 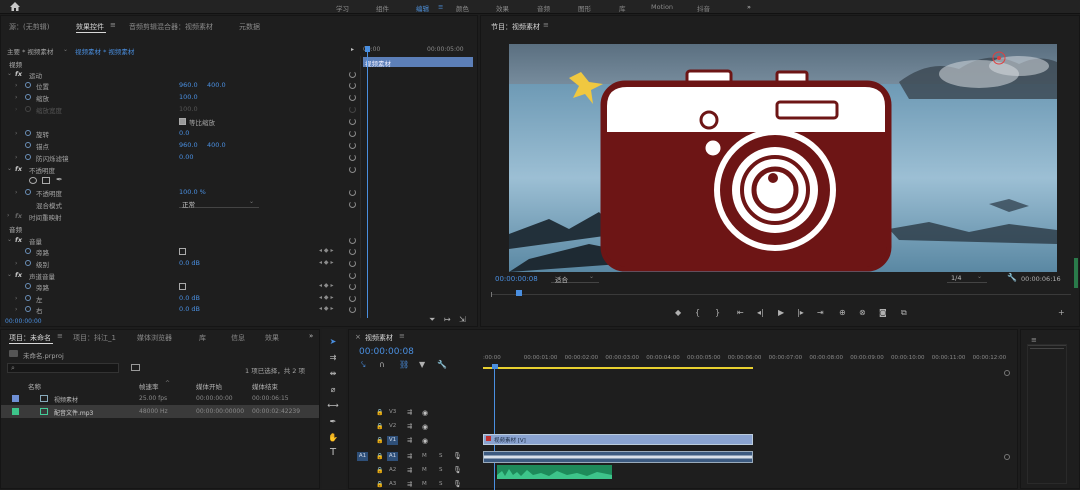 I want to click on rotation-value: 0.0, so click(x=184, y=133).